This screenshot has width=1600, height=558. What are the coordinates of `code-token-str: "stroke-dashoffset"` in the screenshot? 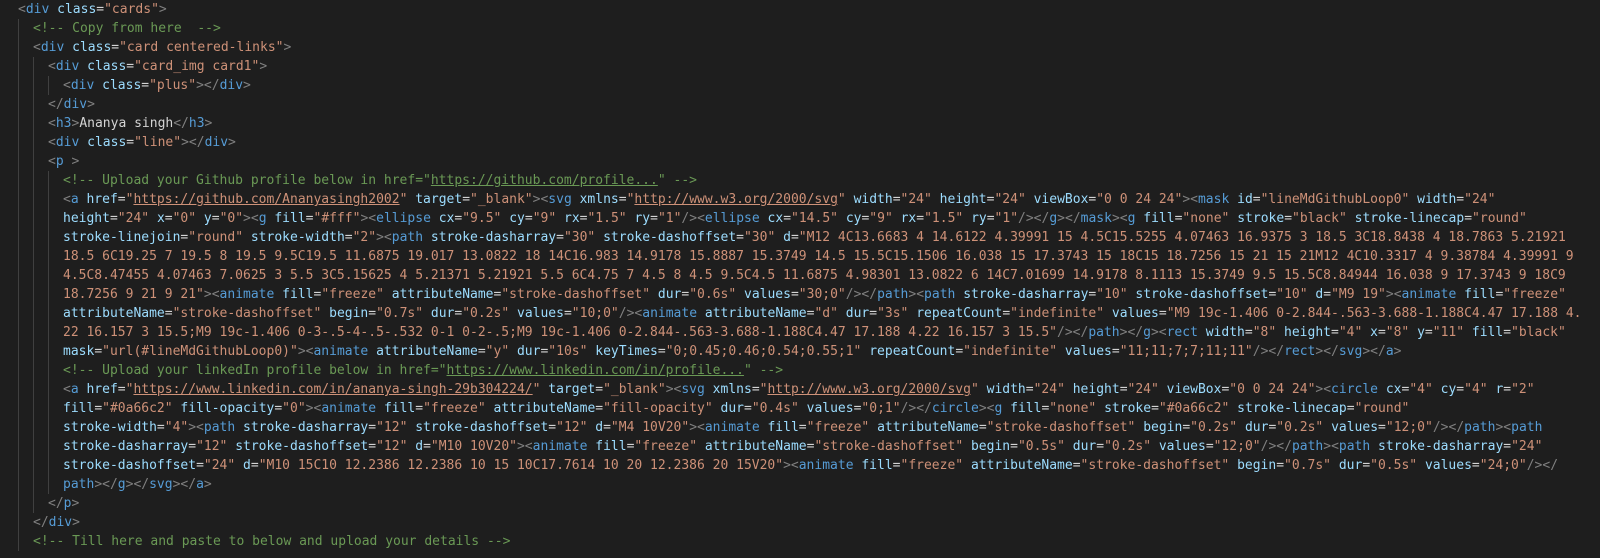 It's located at (247, 313).